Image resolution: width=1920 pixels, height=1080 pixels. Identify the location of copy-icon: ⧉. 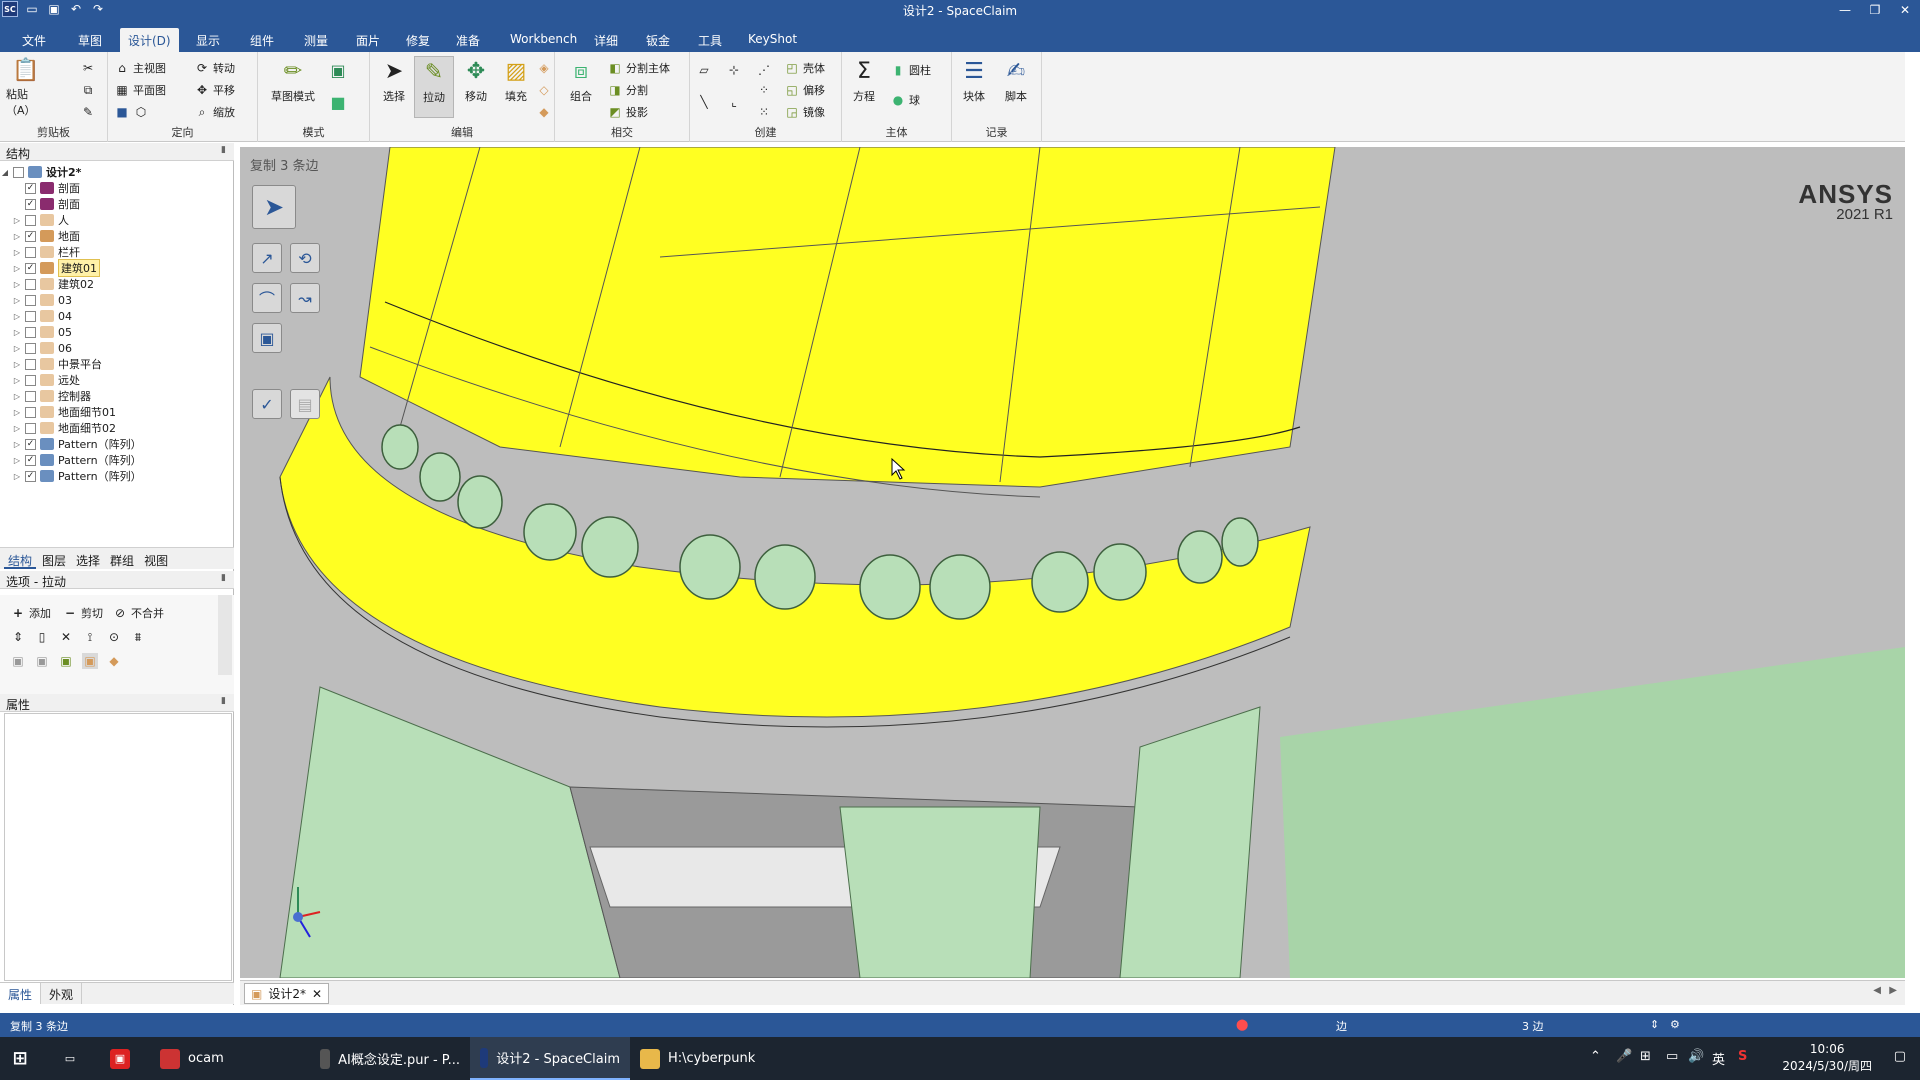
(88, 90).